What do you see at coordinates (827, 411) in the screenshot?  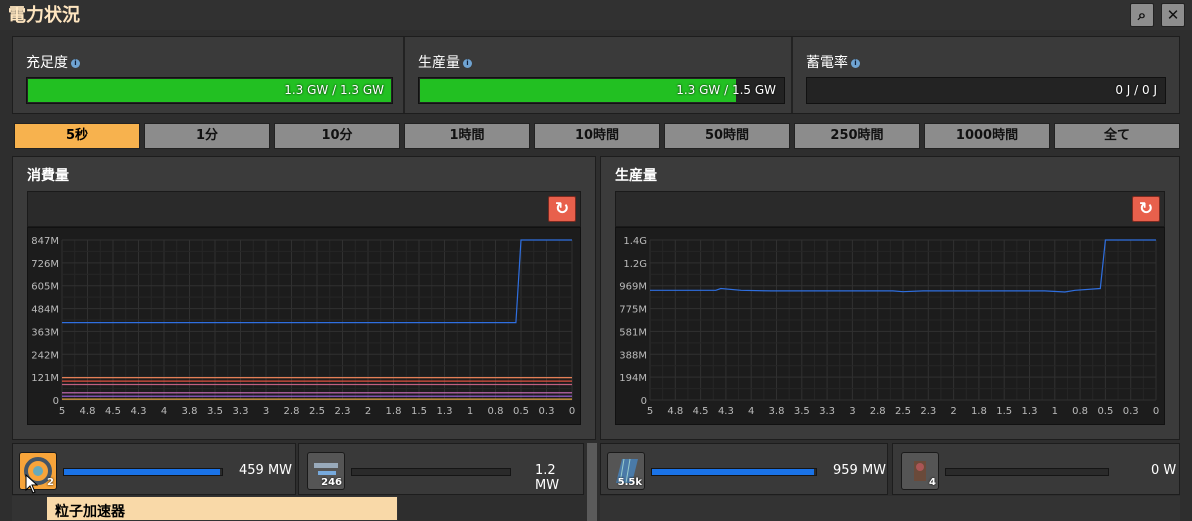 I see `x-tick-label: 3.3` at bounding box center [827, 411].